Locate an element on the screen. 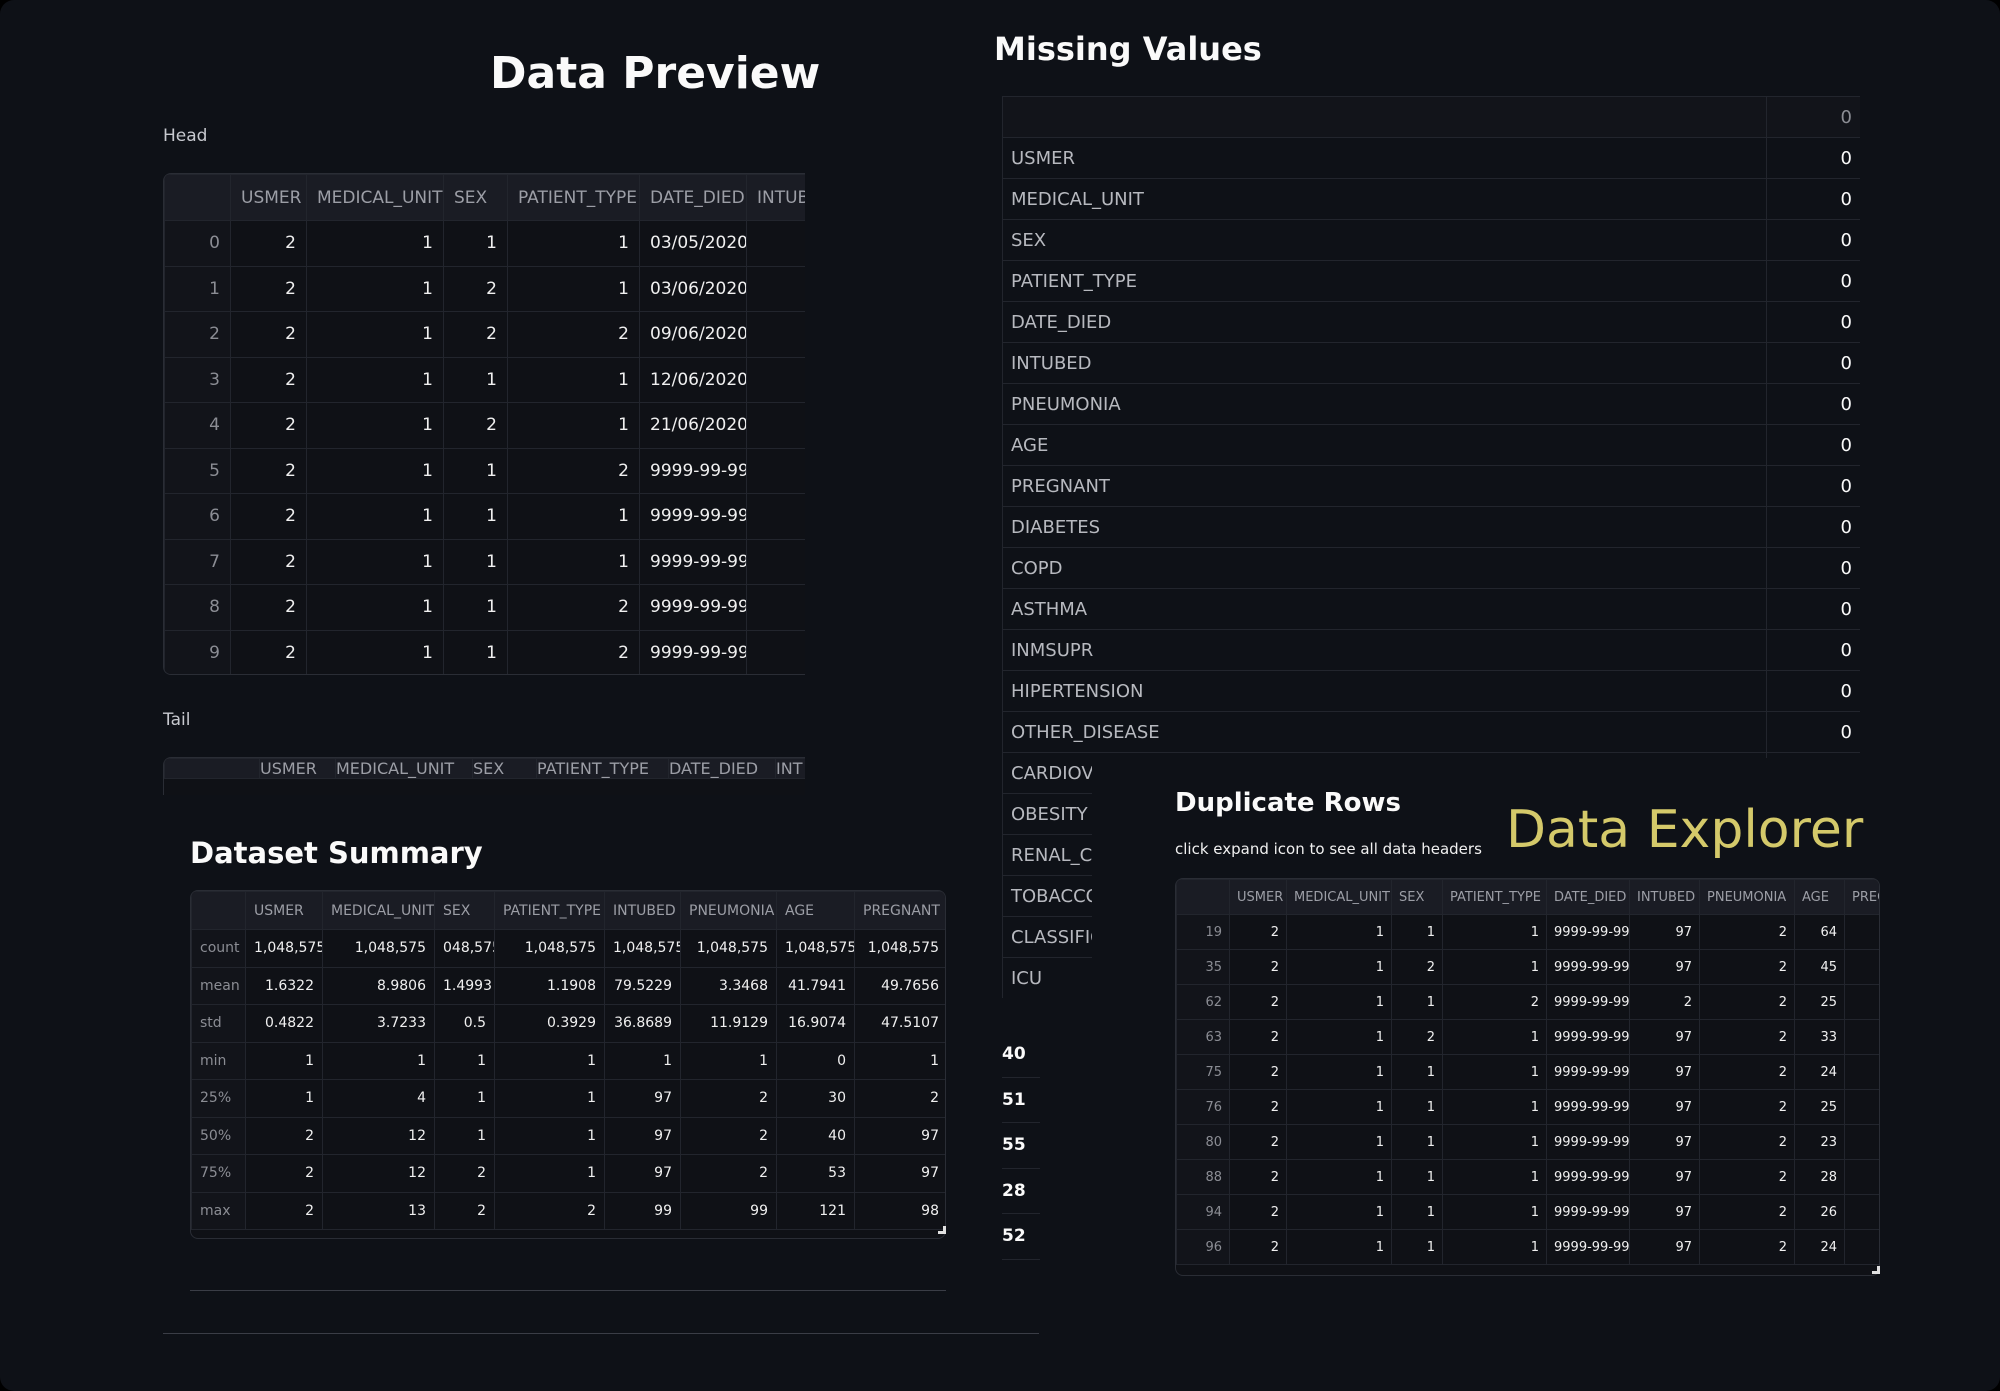 This screenshot has height=1391, width=2000. summary-row-index: 25% is located at coordinates (218, 1098).